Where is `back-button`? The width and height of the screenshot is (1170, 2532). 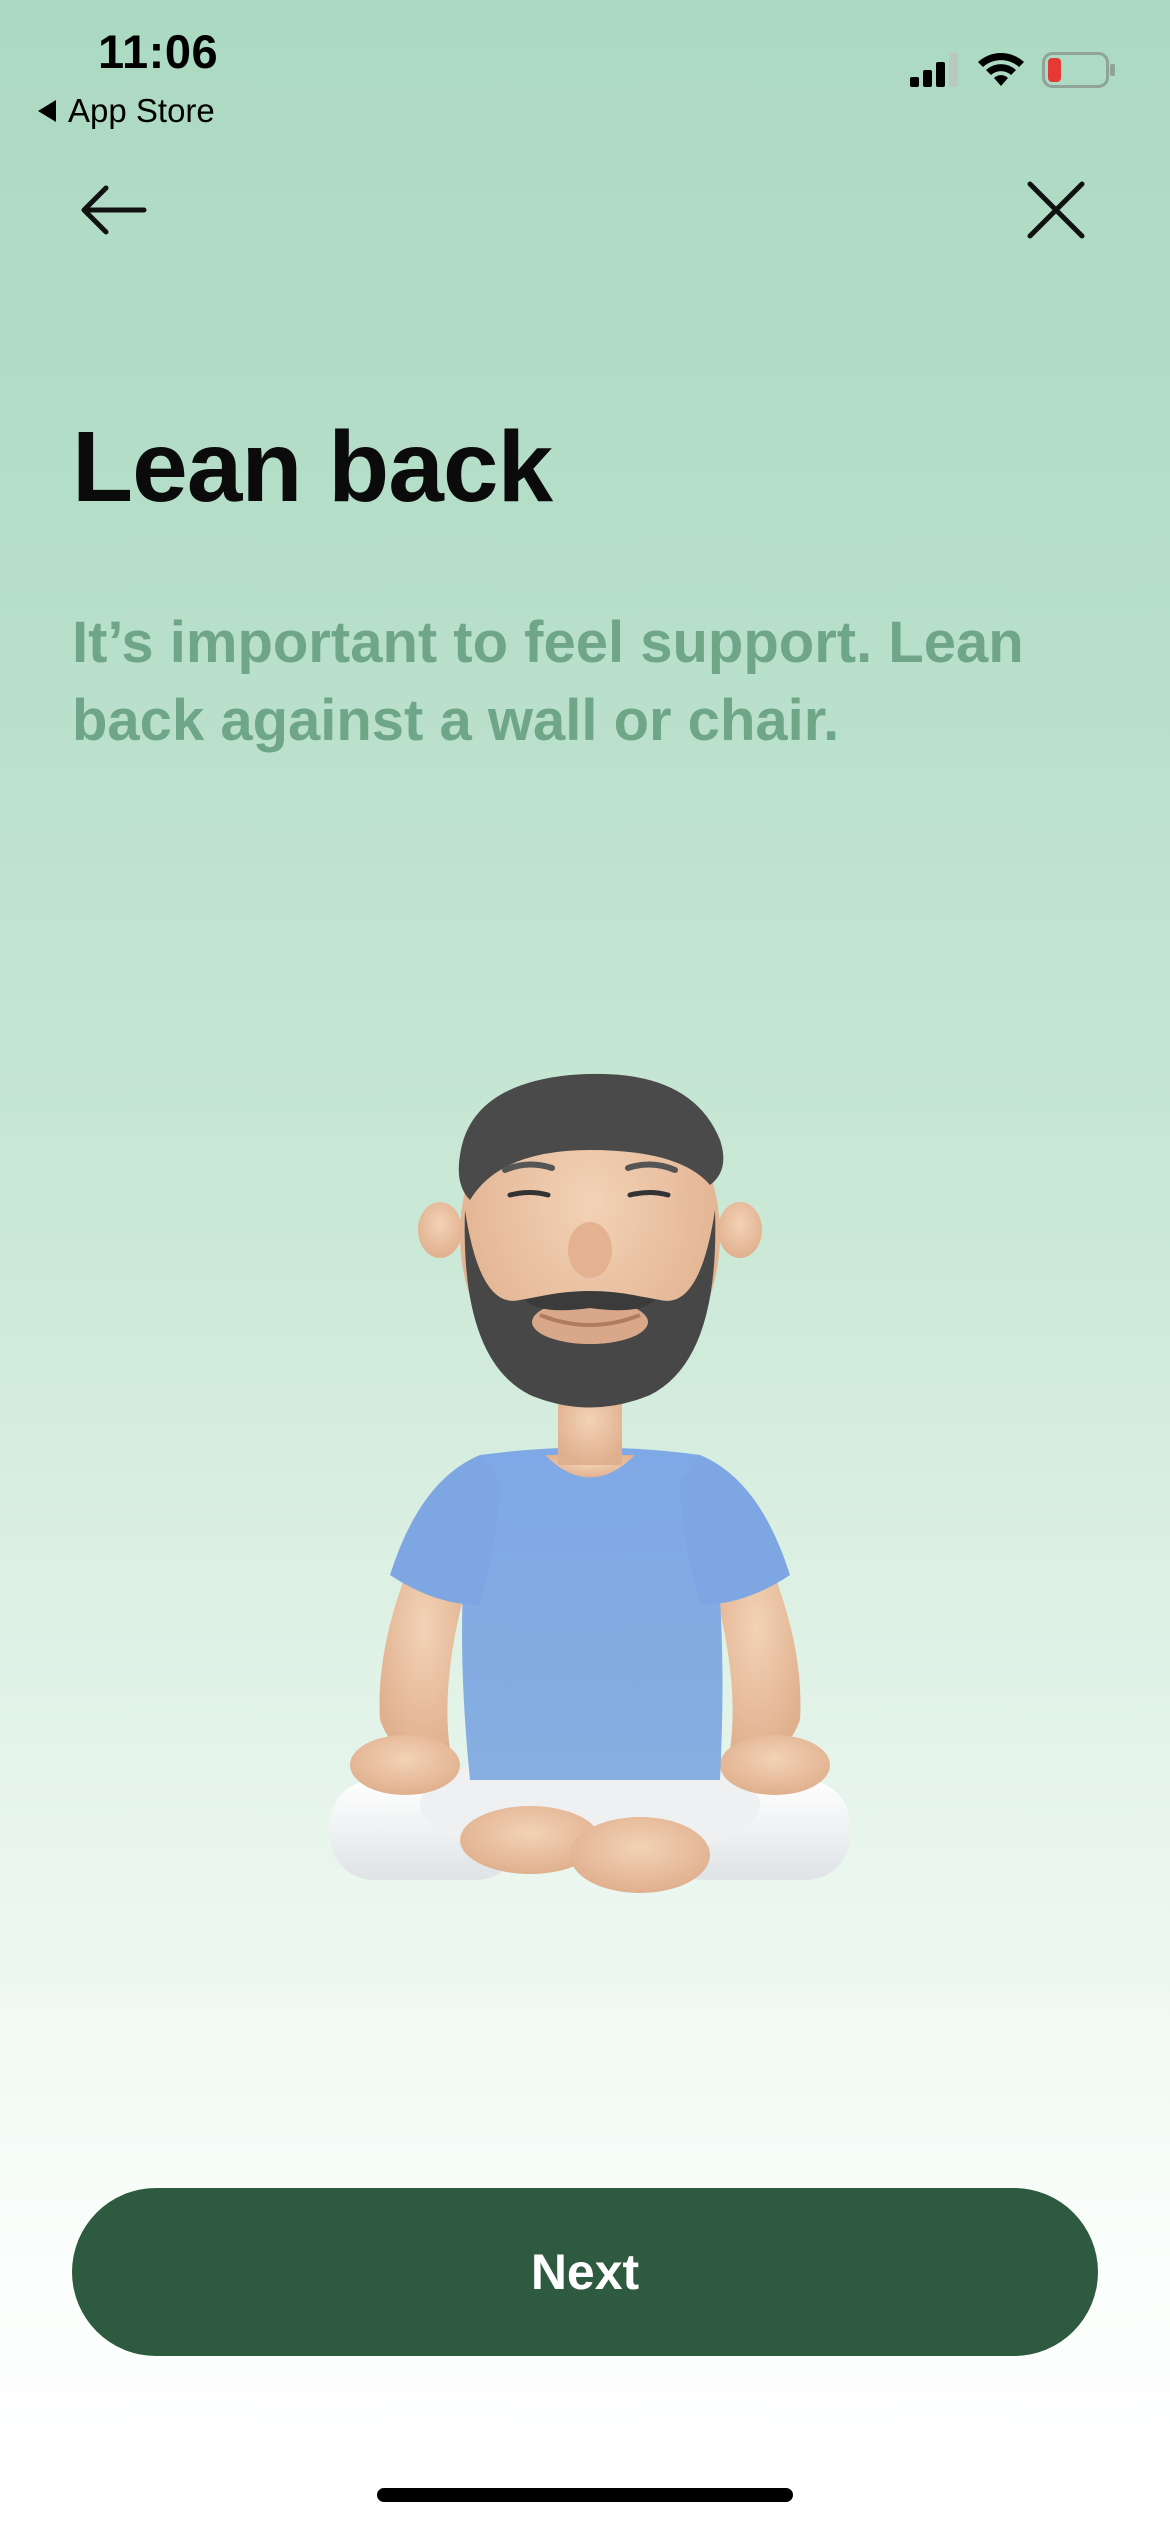 back-button is located at coordinates (114, 210).